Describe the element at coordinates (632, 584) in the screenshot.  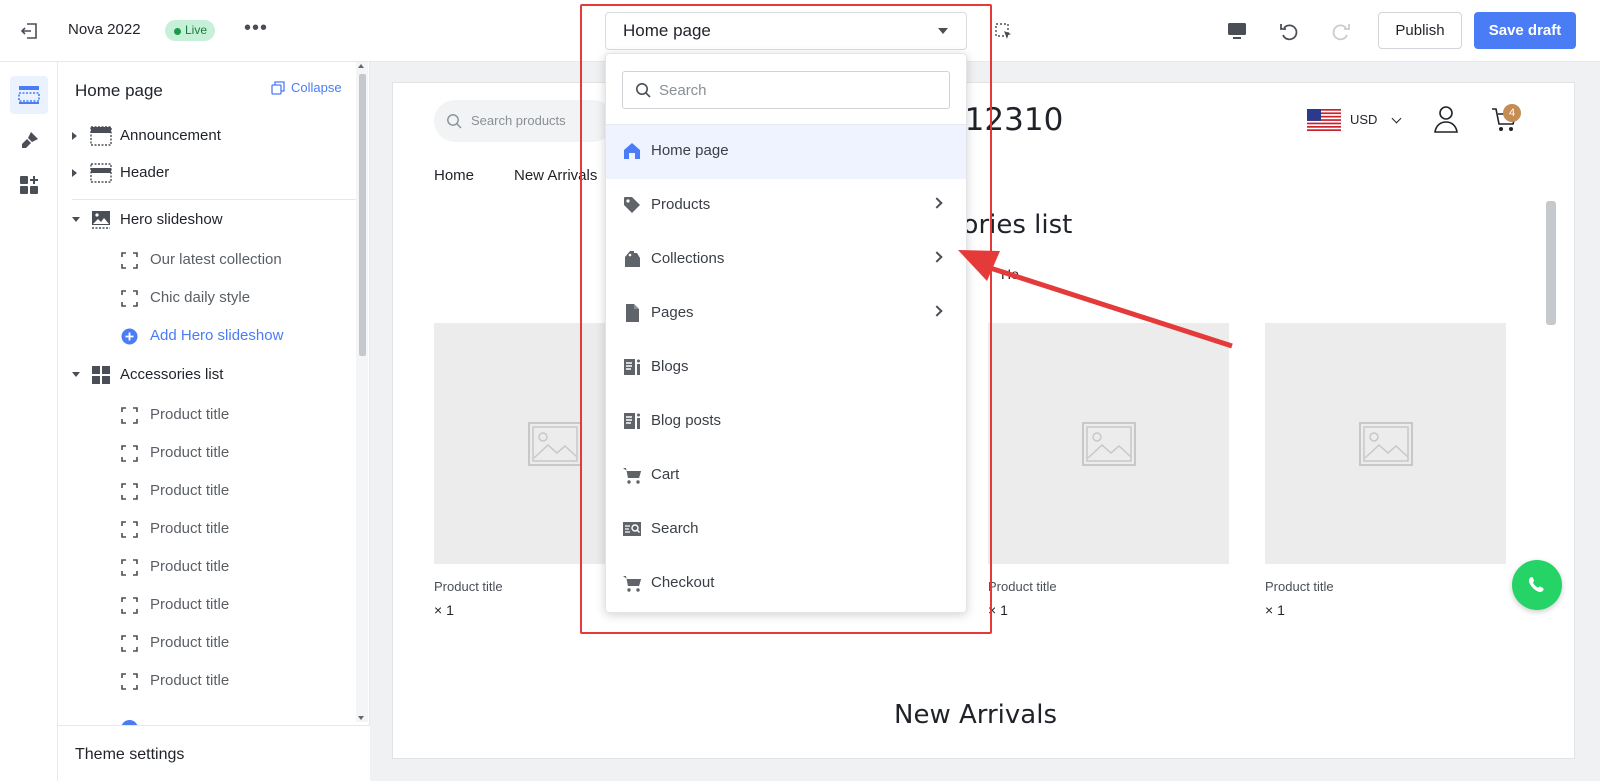
I see `checkout-icon` at that location.